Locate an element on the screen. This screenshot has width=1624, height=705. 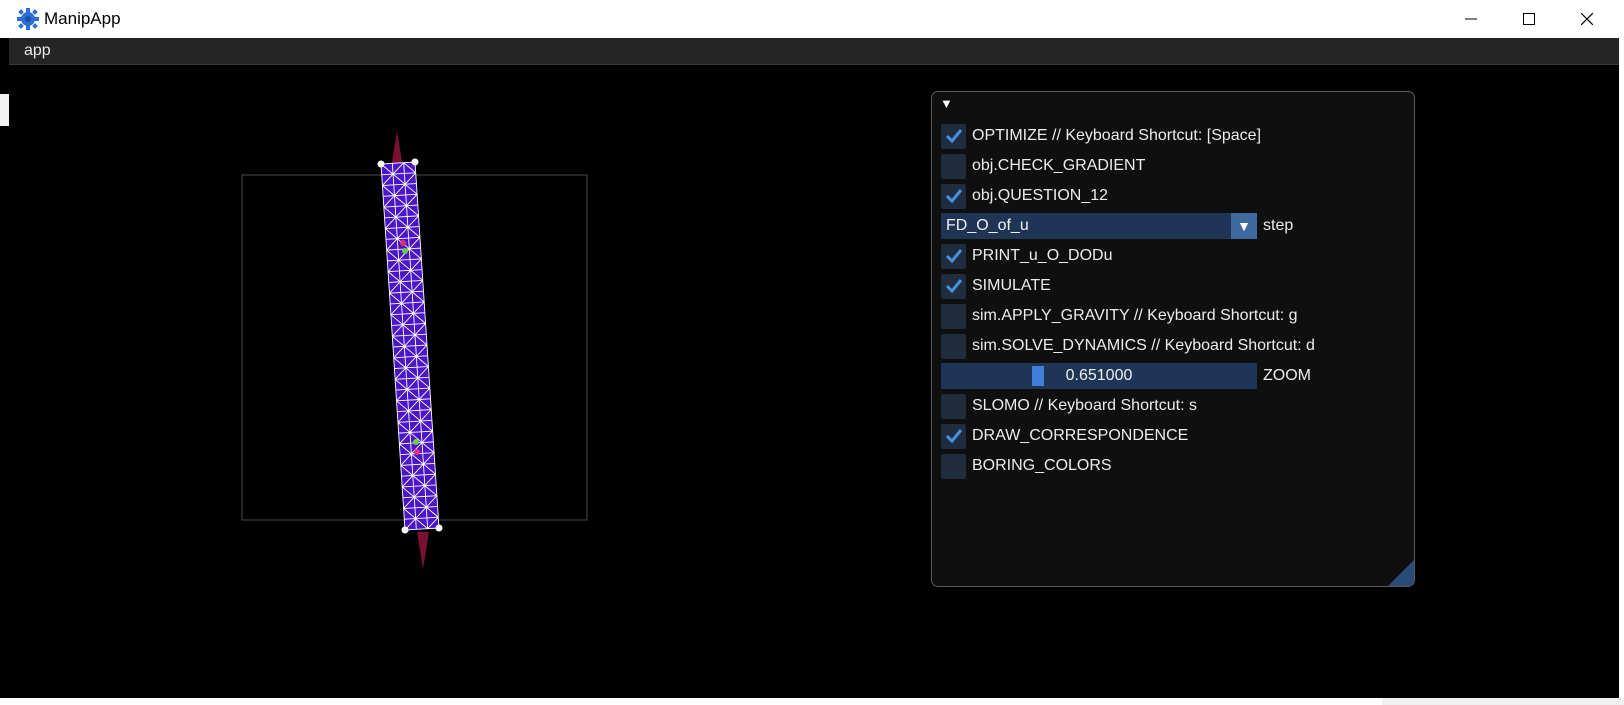
maximize-button is located at coordinates (1529, 19).